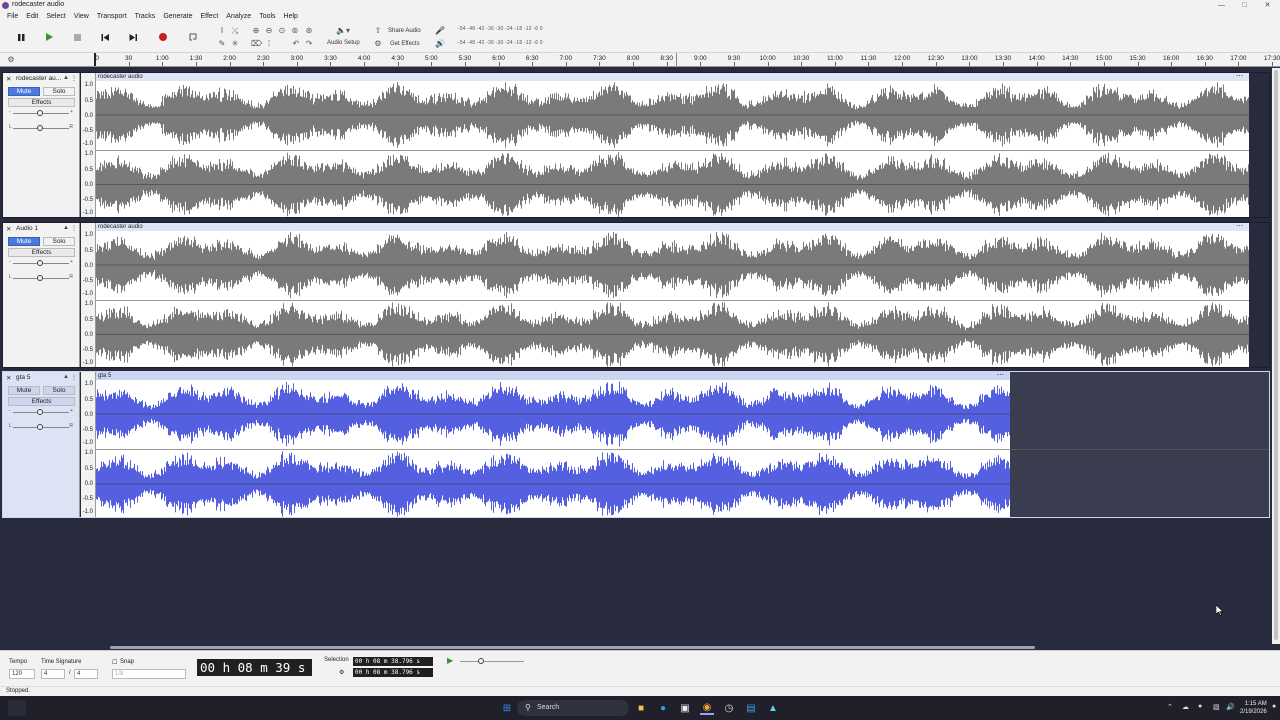 Image resolution: width=1280 pixels, height=720 pixels. What do you see at coordinates (1244, 5) in the screenshot?
I see `maximize-button: □` at bounding box center [1244, 5].